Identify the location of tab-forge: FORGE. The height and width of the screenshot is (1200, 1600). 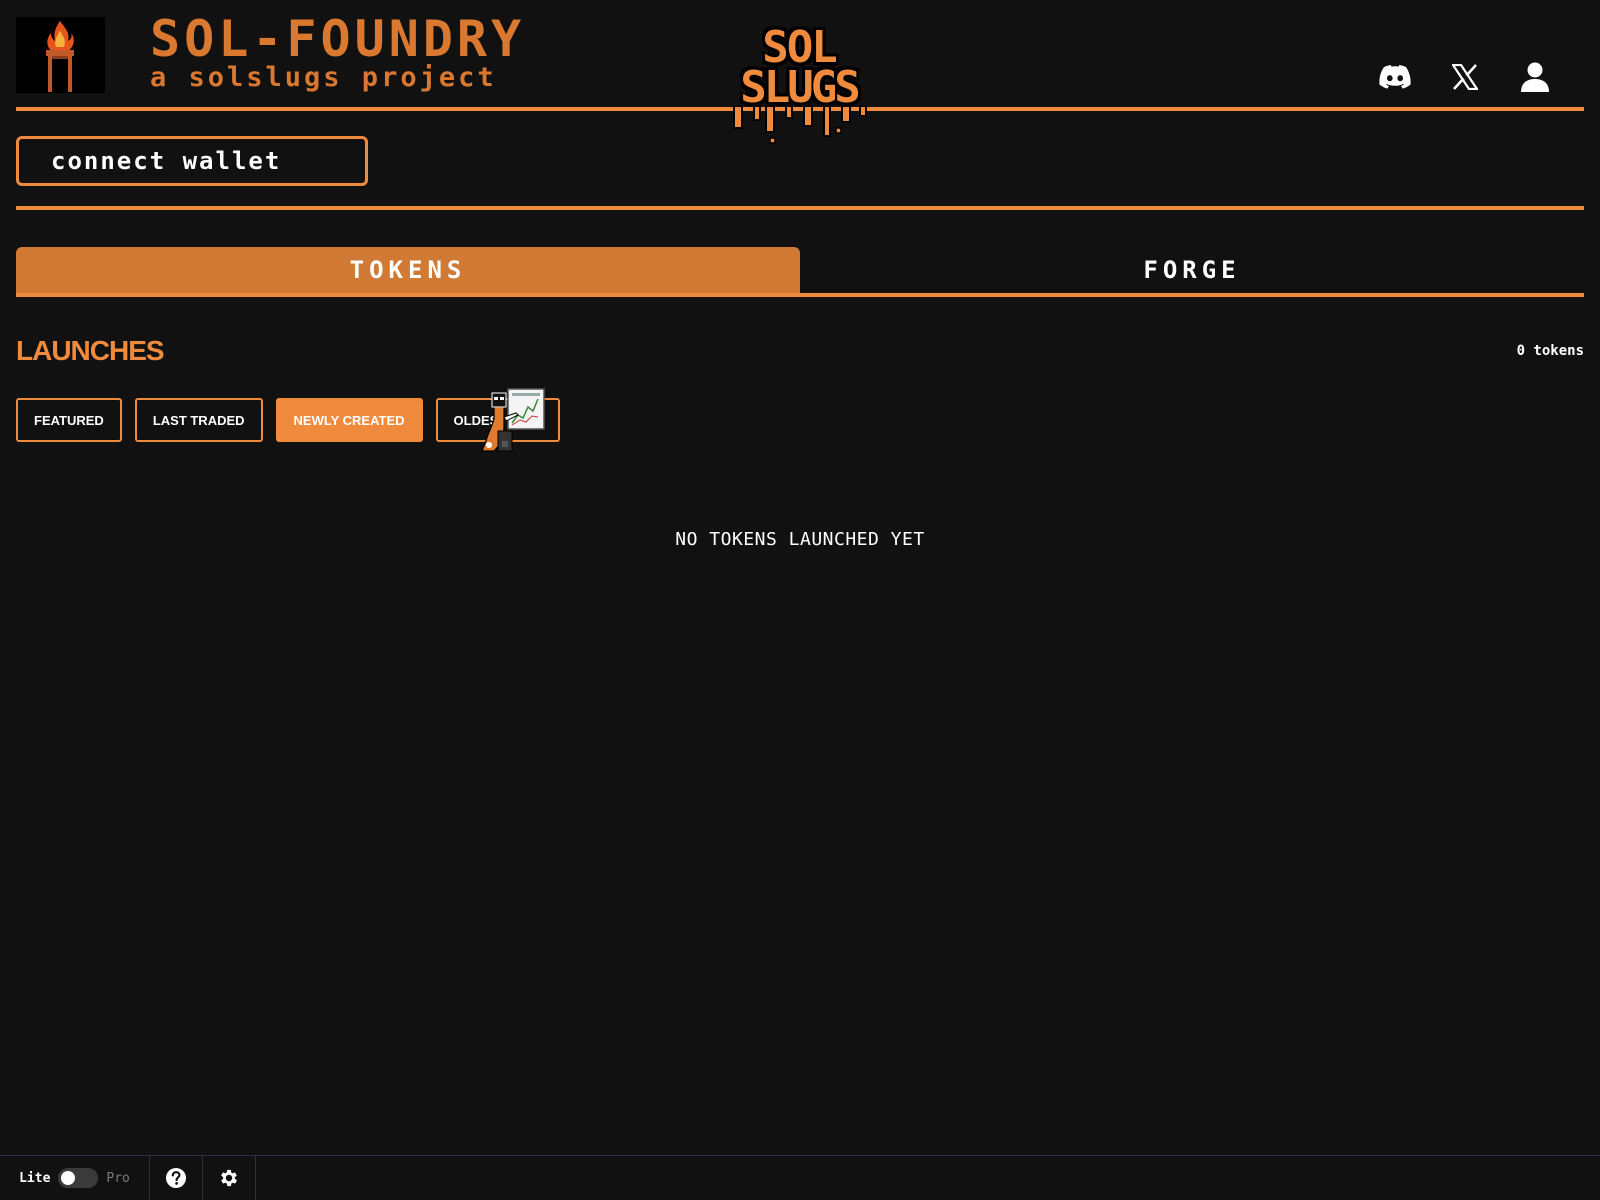
(1192, 270).